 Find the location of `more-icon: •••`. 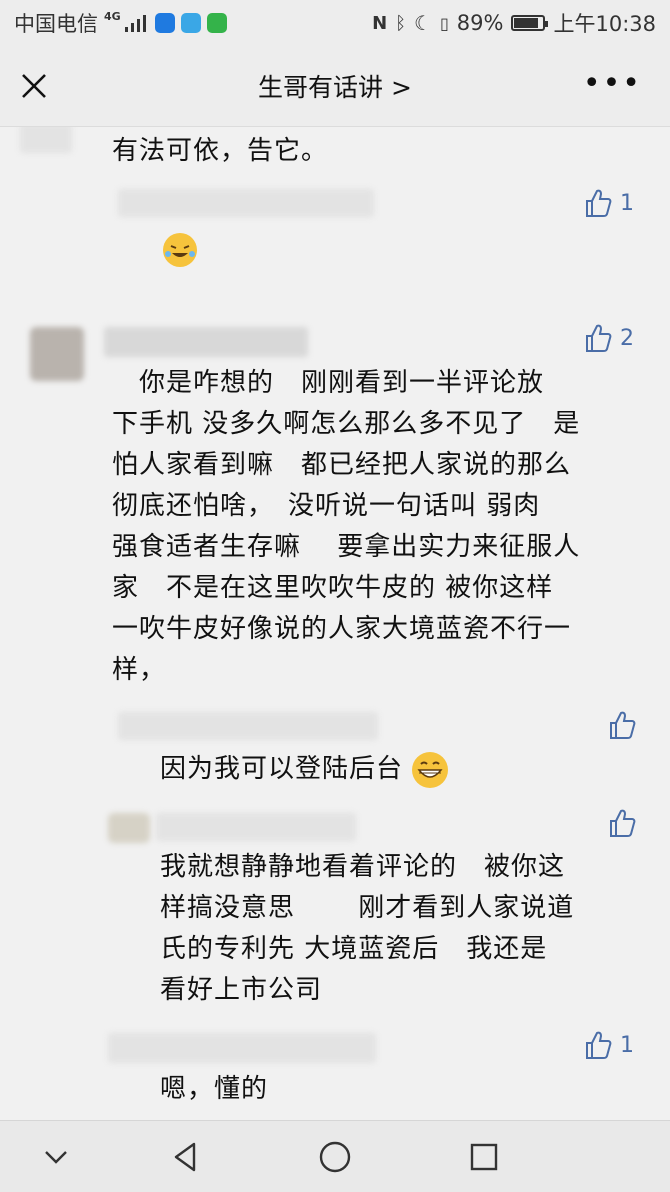

more-icon: ••• is located at coordinates (612, 84).